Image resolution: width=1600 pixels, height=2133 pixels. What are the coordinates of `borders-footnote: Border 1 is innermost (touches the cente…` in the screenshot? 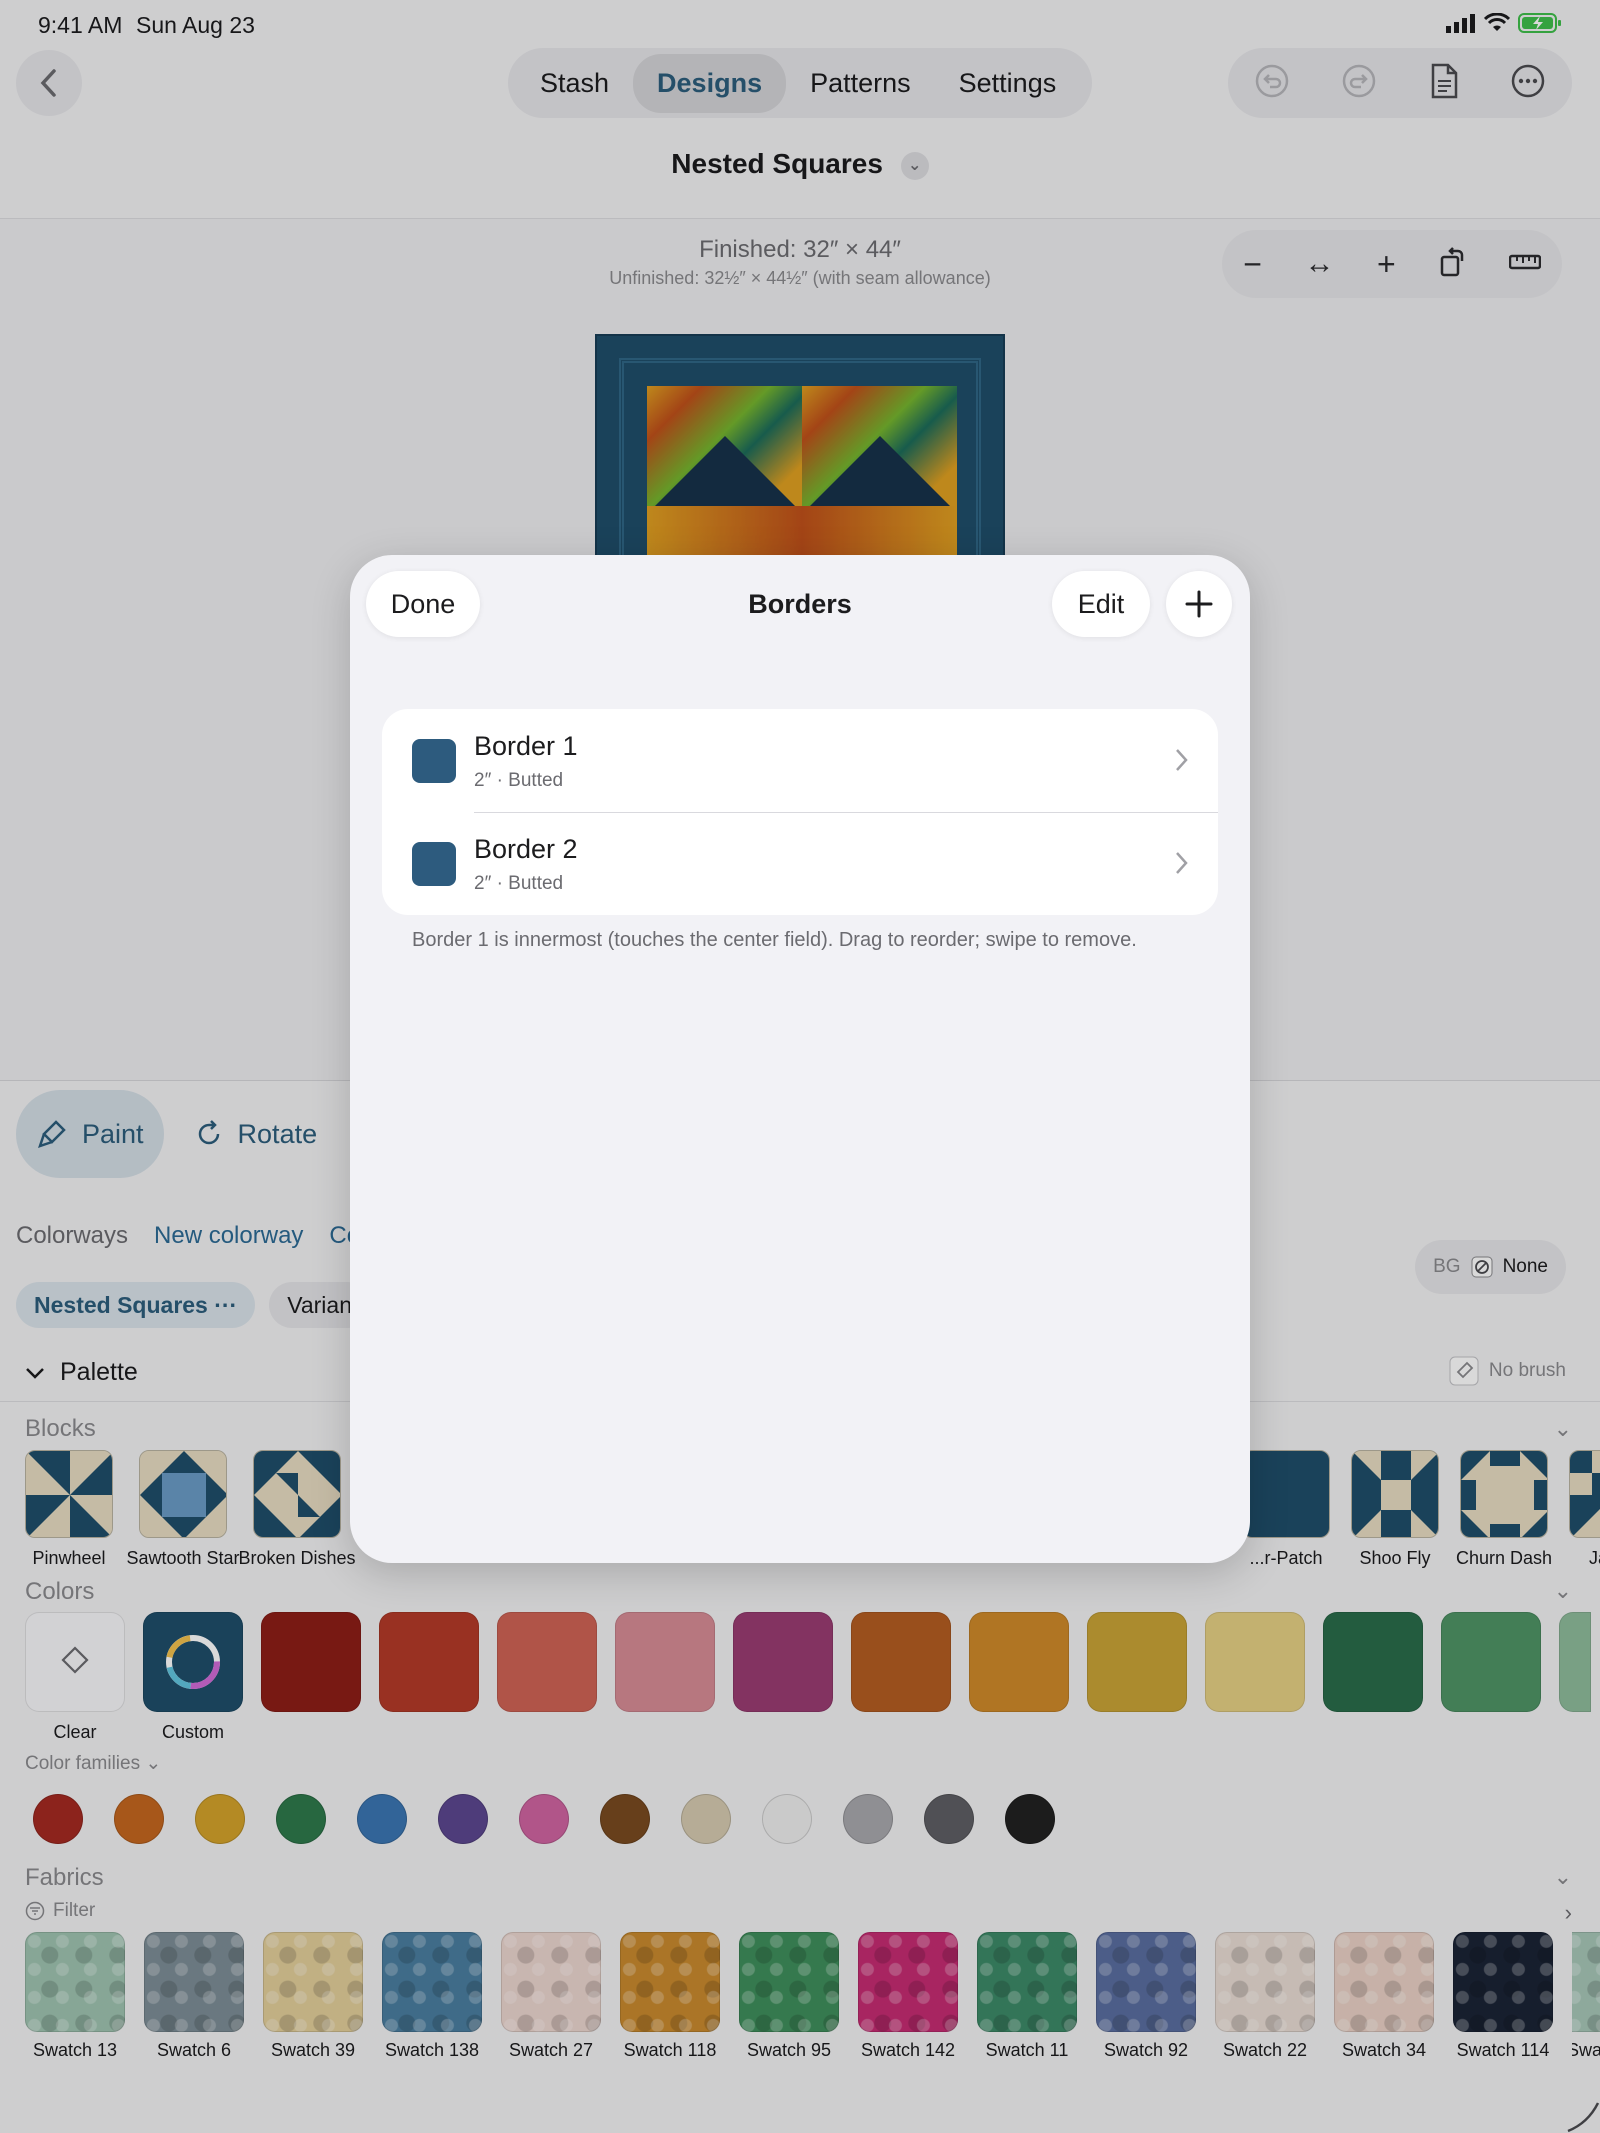 It's located at (774, 940).